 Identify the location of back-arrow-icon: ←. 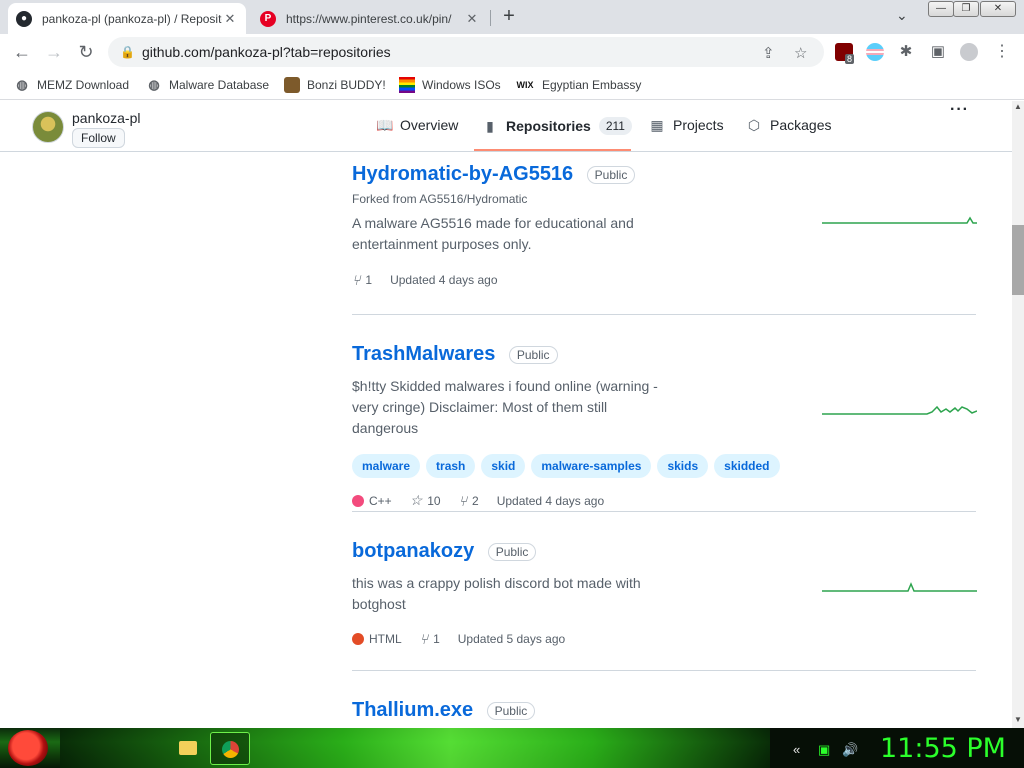
(22, 52).